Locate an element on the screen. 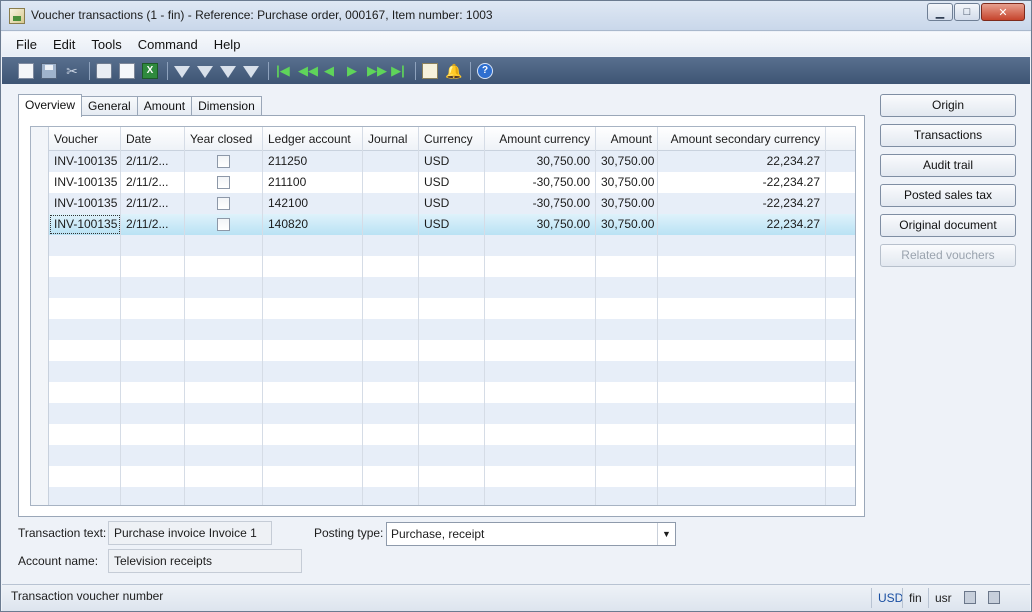 This screenshot has height=612, width=1032. status-currency: USD is located at coordinates (887, 598).